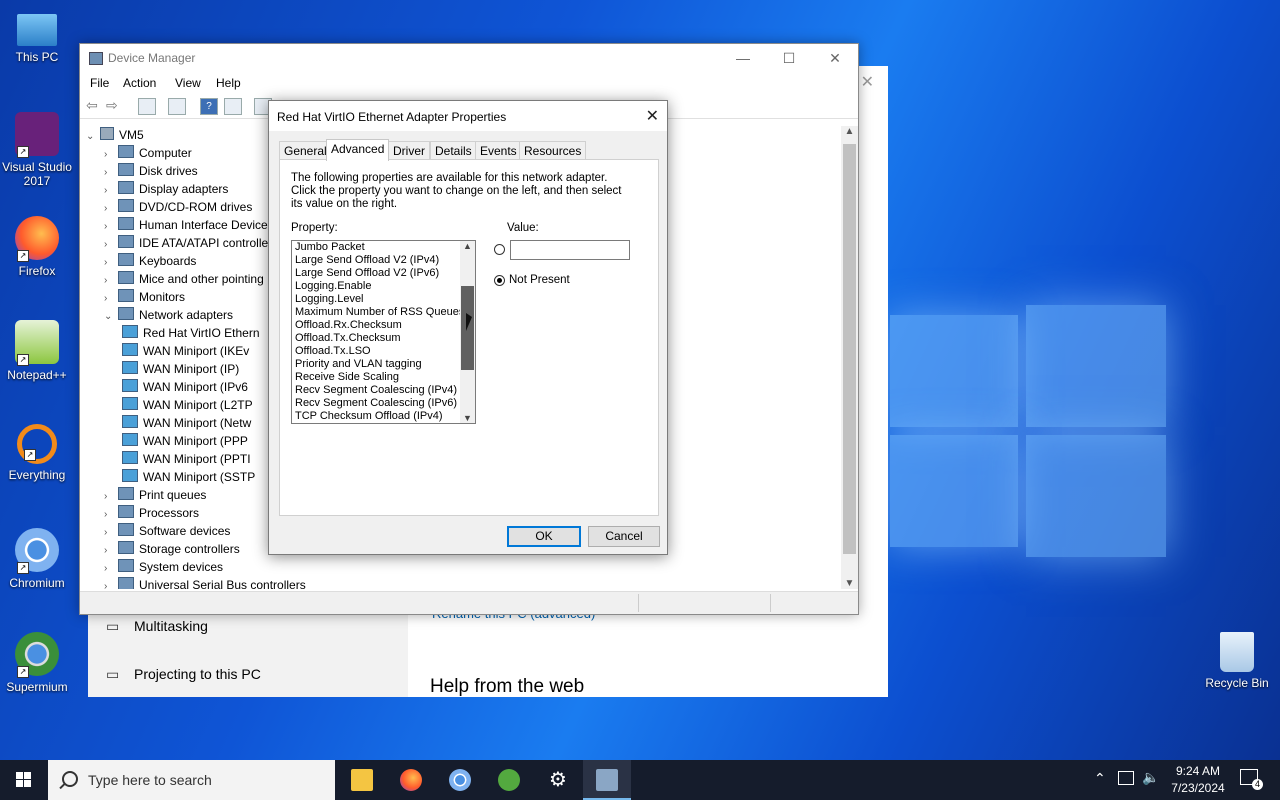 The width and height of the screenshot is (1280, 800). What do you see at coordinates (1150, 784) in the screenshot?
I see `volume-muted-icon: 🔈` at bounding box center [1150, 784].